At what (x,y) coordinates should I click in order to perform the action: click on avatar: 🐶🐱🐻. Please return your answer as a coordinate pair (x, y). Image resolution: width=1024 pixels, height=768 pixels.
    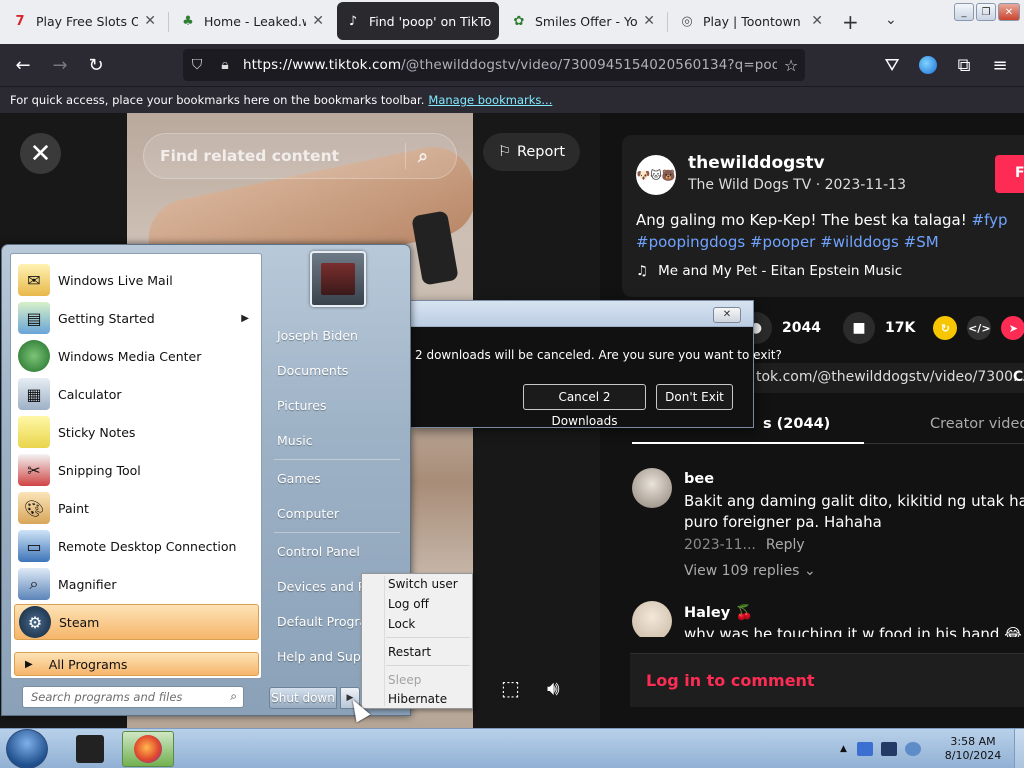
    Looking at the image, I should click on (656, 175).